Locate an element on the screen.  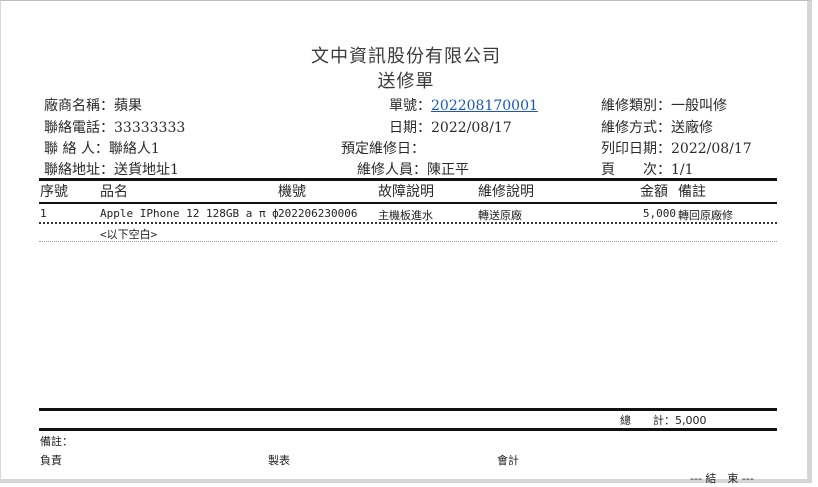
column-header-seq: 序號 is located at coordinates (54, 192).